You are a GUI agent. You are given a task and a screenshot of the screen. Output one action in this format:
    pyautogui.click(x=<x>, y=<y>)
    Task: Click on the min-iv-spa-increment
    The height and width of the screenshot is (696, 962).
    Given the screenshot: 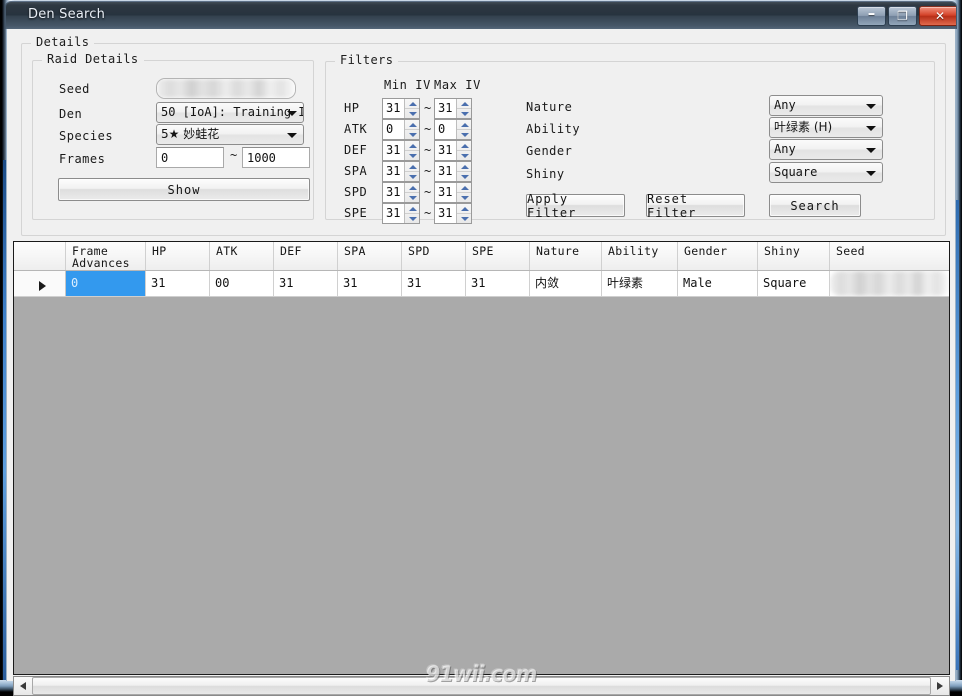 What is the action you would take?
    pyautogui.click(x=412, y=166)
    